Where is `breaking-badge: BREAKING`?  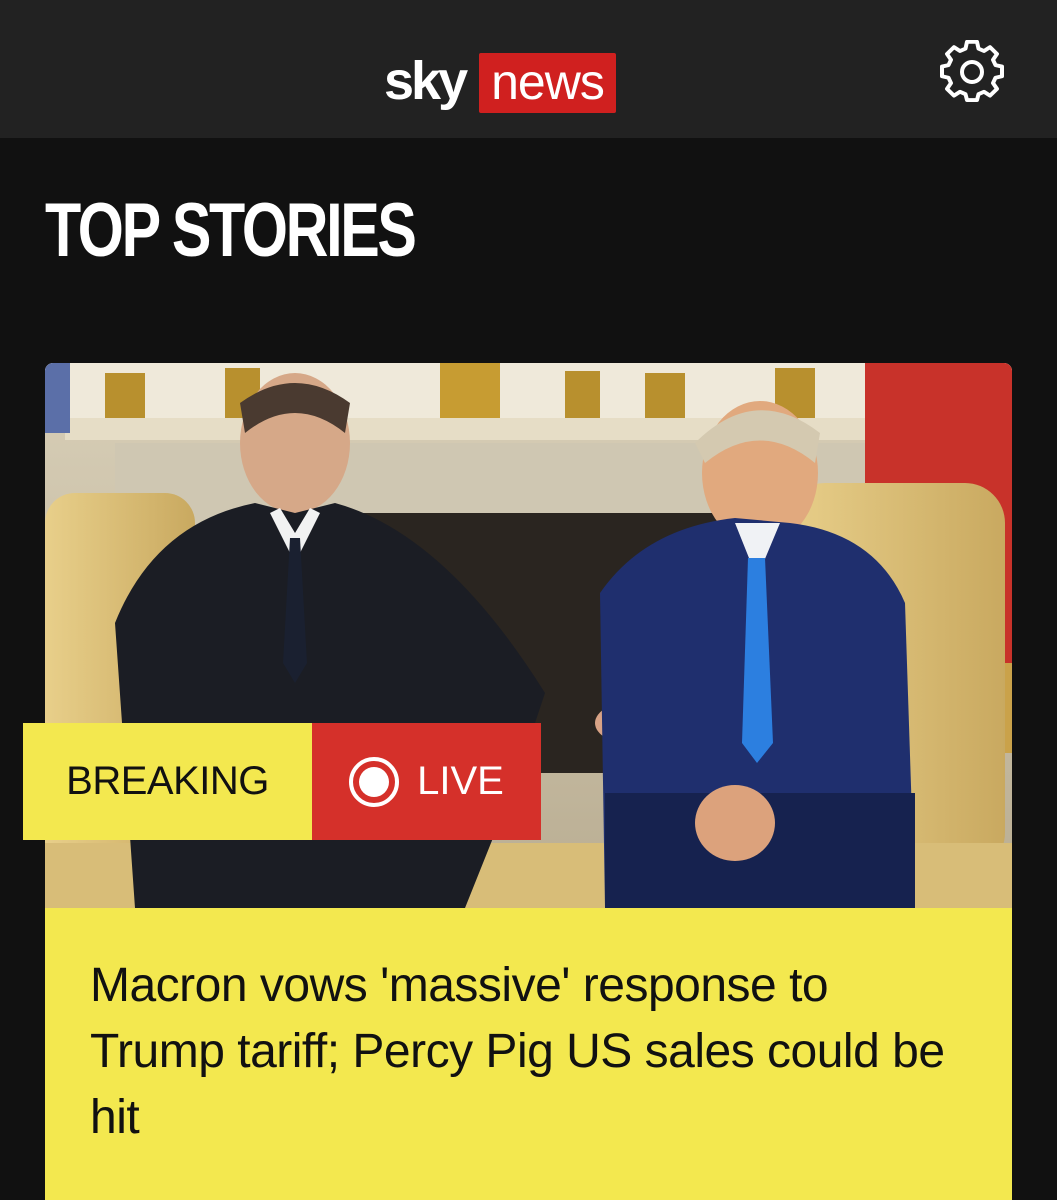 breaking-badge: BREAKING is located at coordinates (167, 781).